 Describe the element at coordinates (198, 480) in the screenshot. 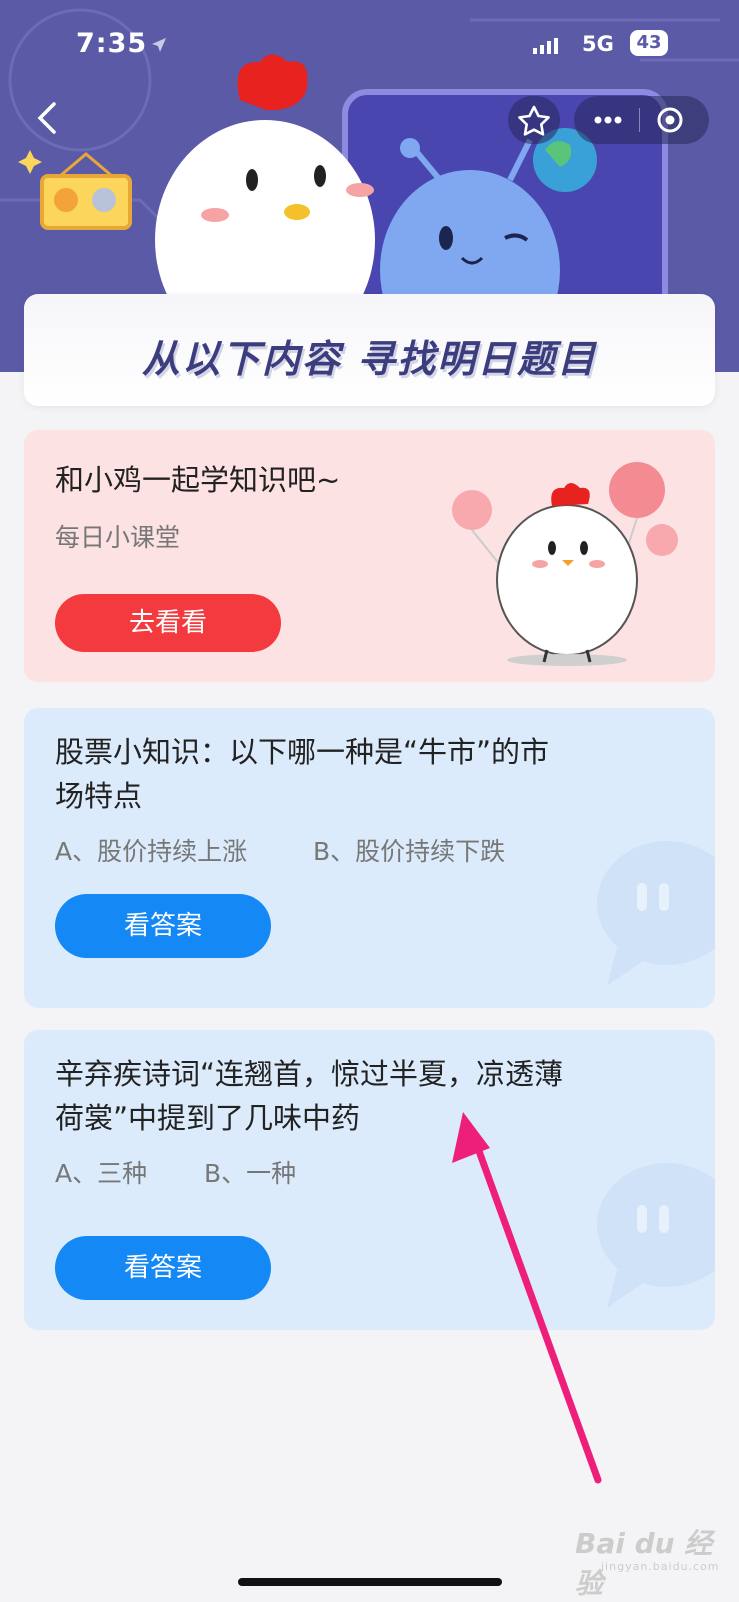

I see `lesson-card-title: 和小鸡一起学知识吧~` at that location.